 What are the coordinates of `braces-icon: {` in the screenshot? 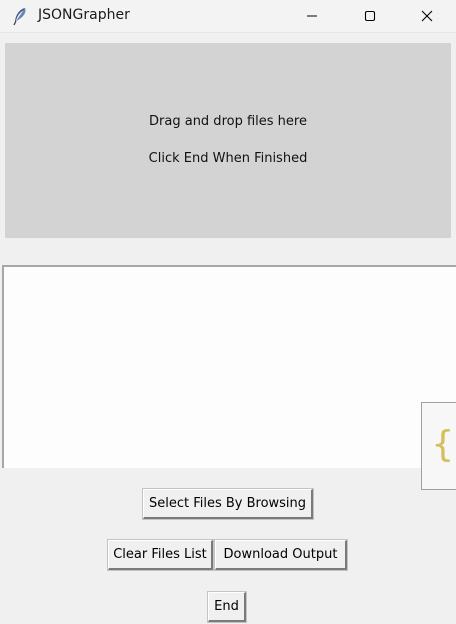 It's located at (443, 444).